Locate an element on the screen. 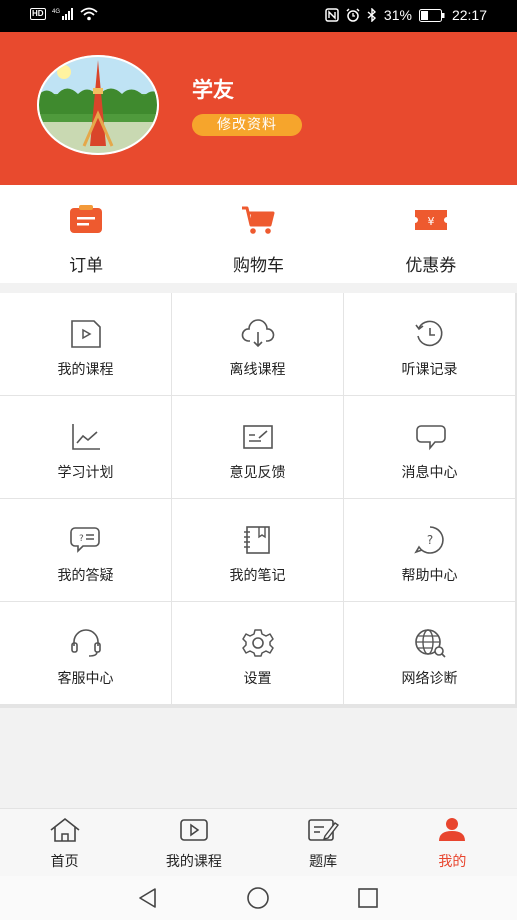  tab-me: 我的 is located at coordinates (452, 843).